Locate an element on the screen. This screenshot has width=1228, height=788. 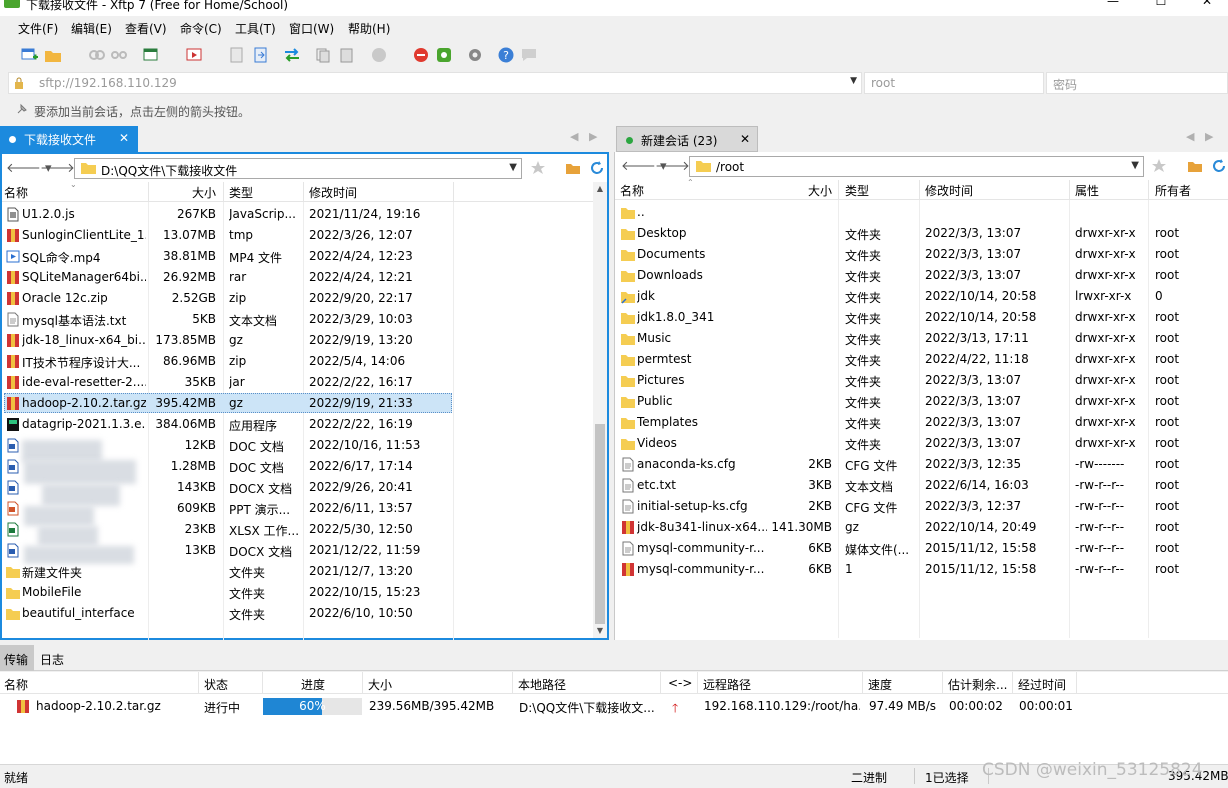
pin-icon is located at coordinates (22, 109).